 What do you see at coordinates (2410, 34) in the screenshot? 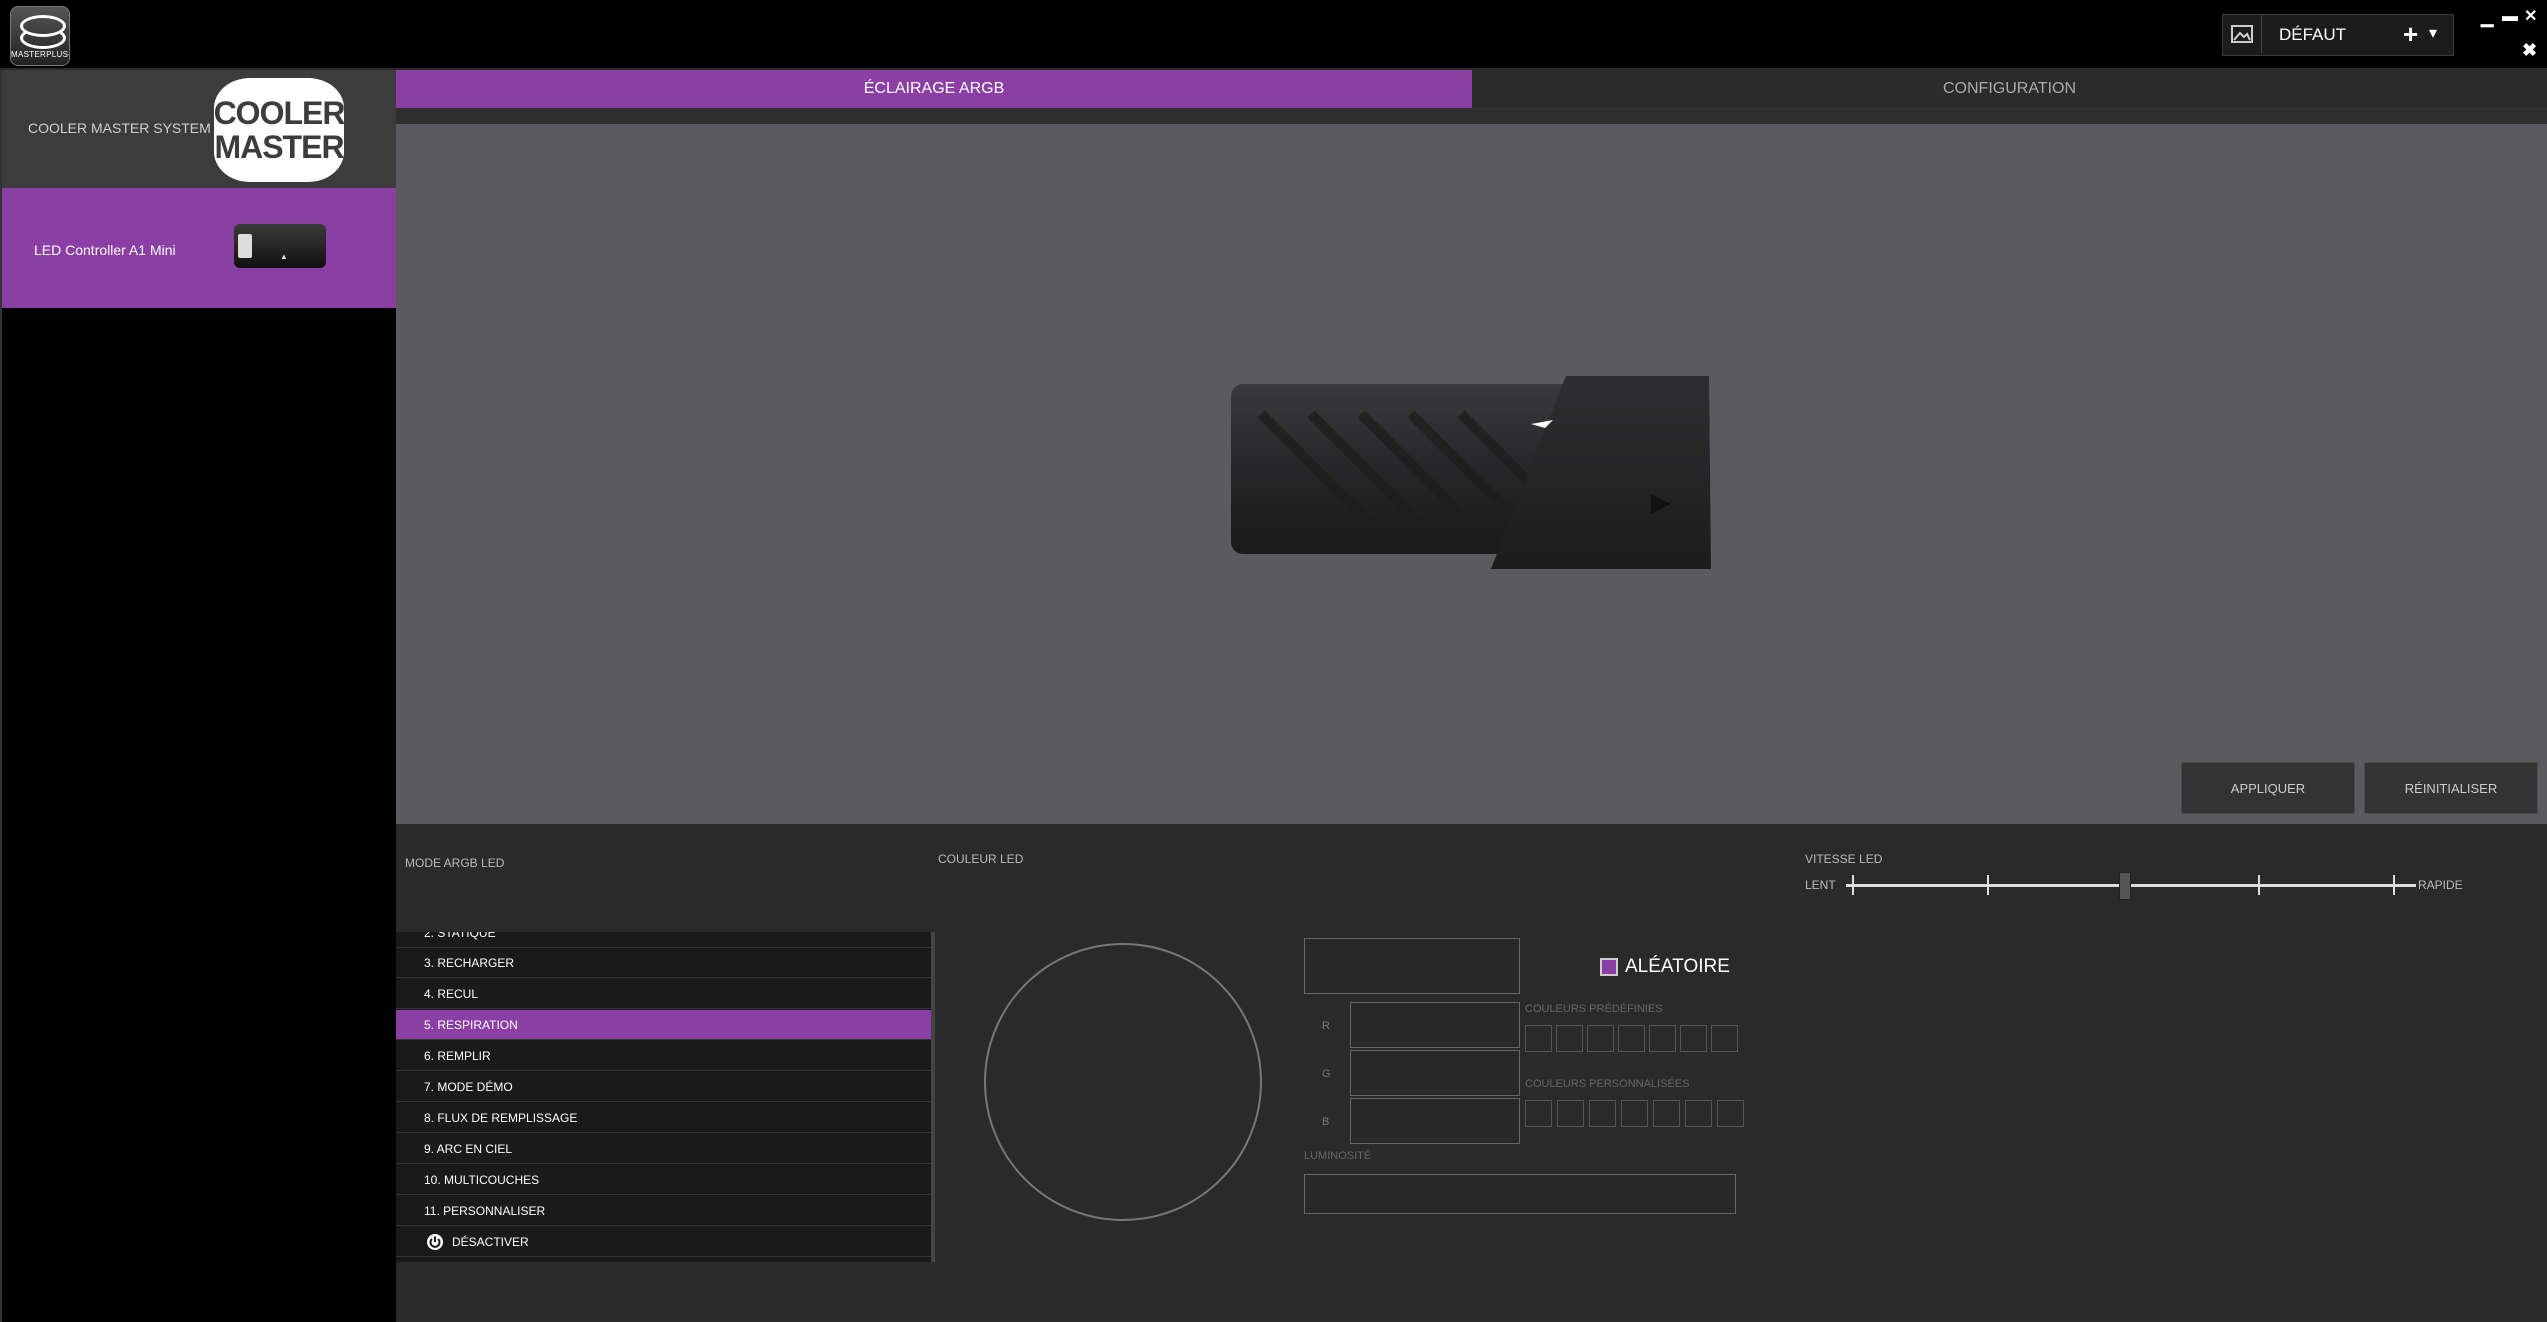
I see `add-profile-icon: +` at bounding box center [2410, 34].